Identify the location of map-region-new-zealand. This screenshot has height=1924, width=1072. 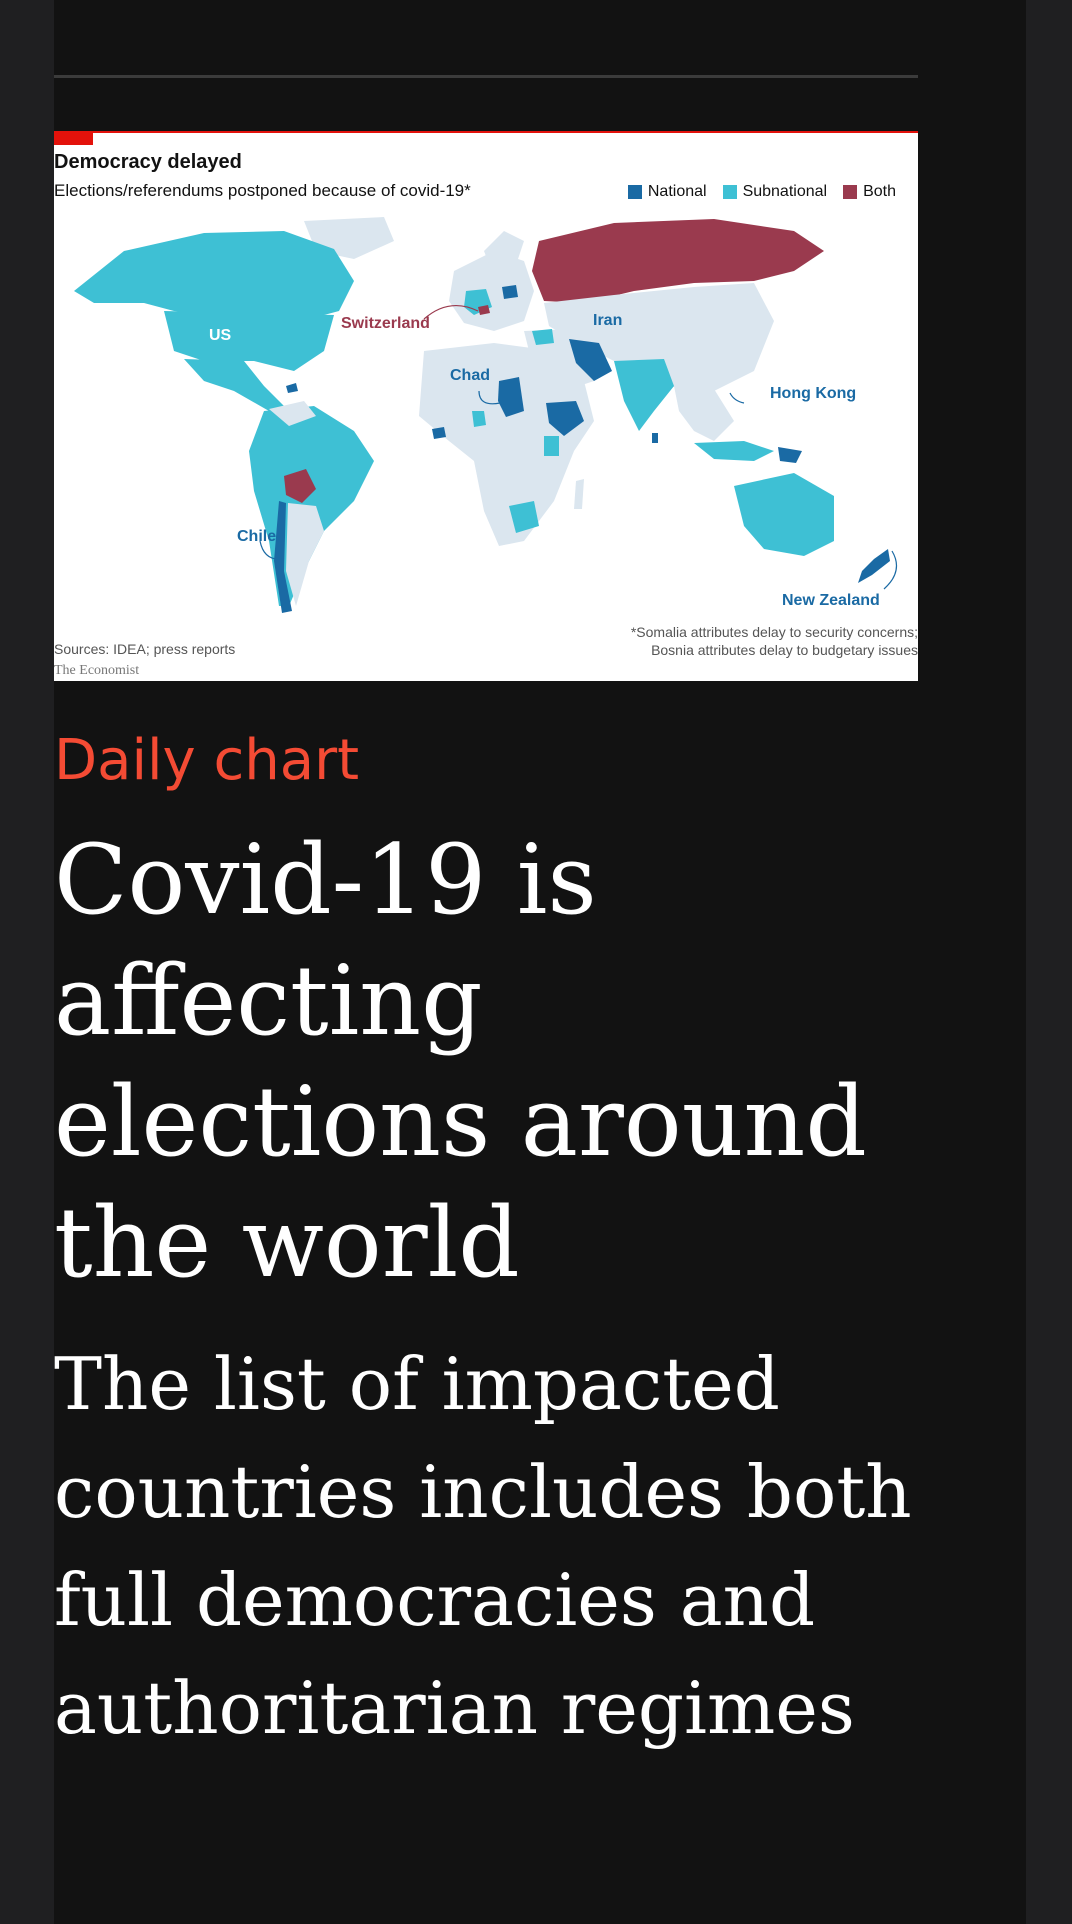
(874, 566).